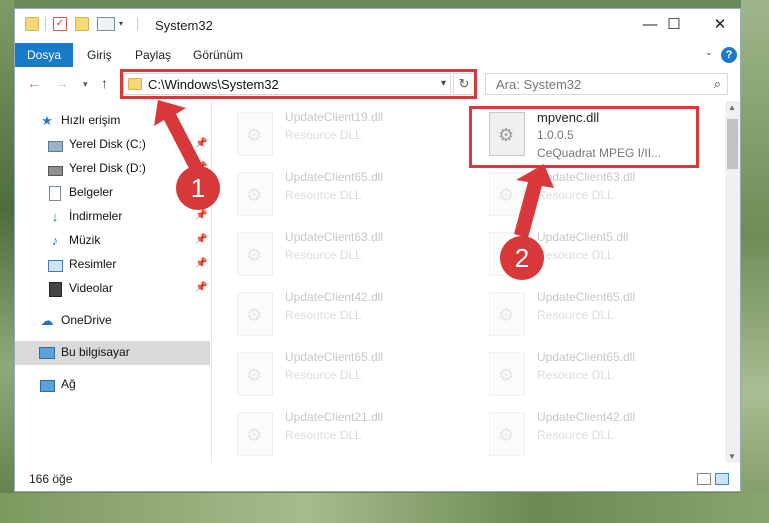  I want to click on step-badge-1: 1, so click(198, 188).